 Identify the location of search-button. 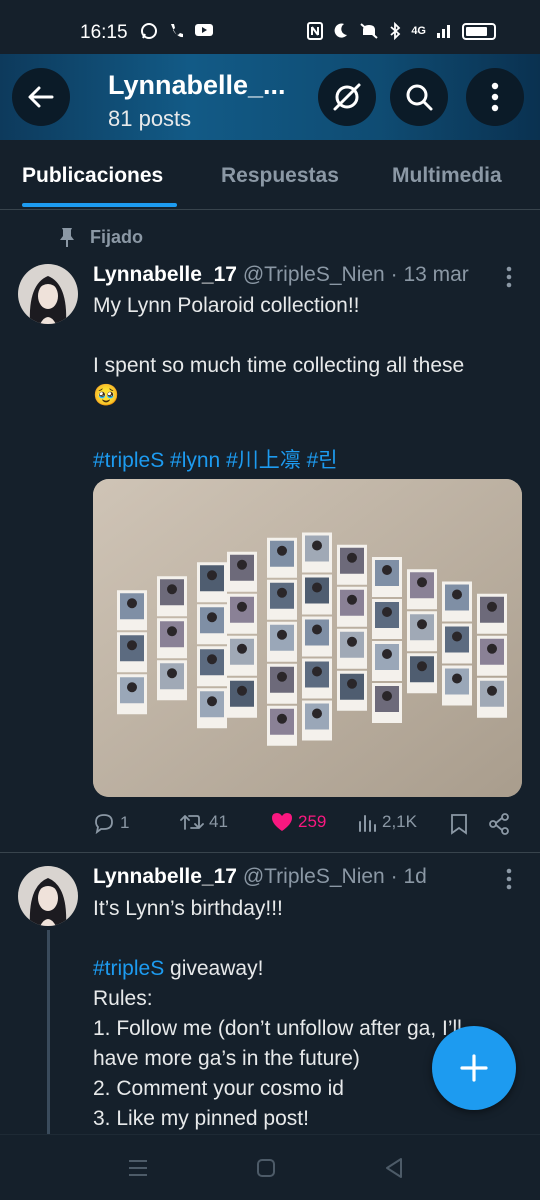
(419, 97).